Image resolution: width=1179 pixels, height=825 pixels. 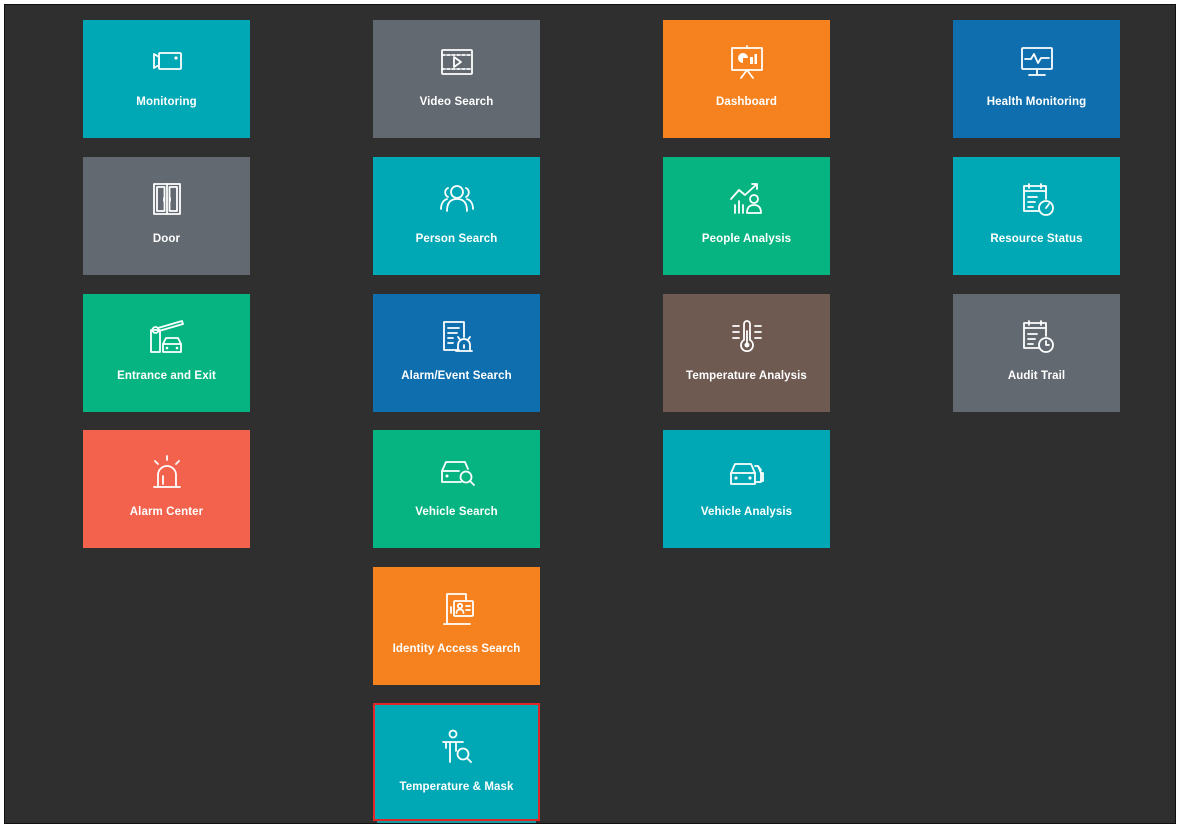 I want to click on tile-label: Vehicle Search, so click(x=456, y=512).